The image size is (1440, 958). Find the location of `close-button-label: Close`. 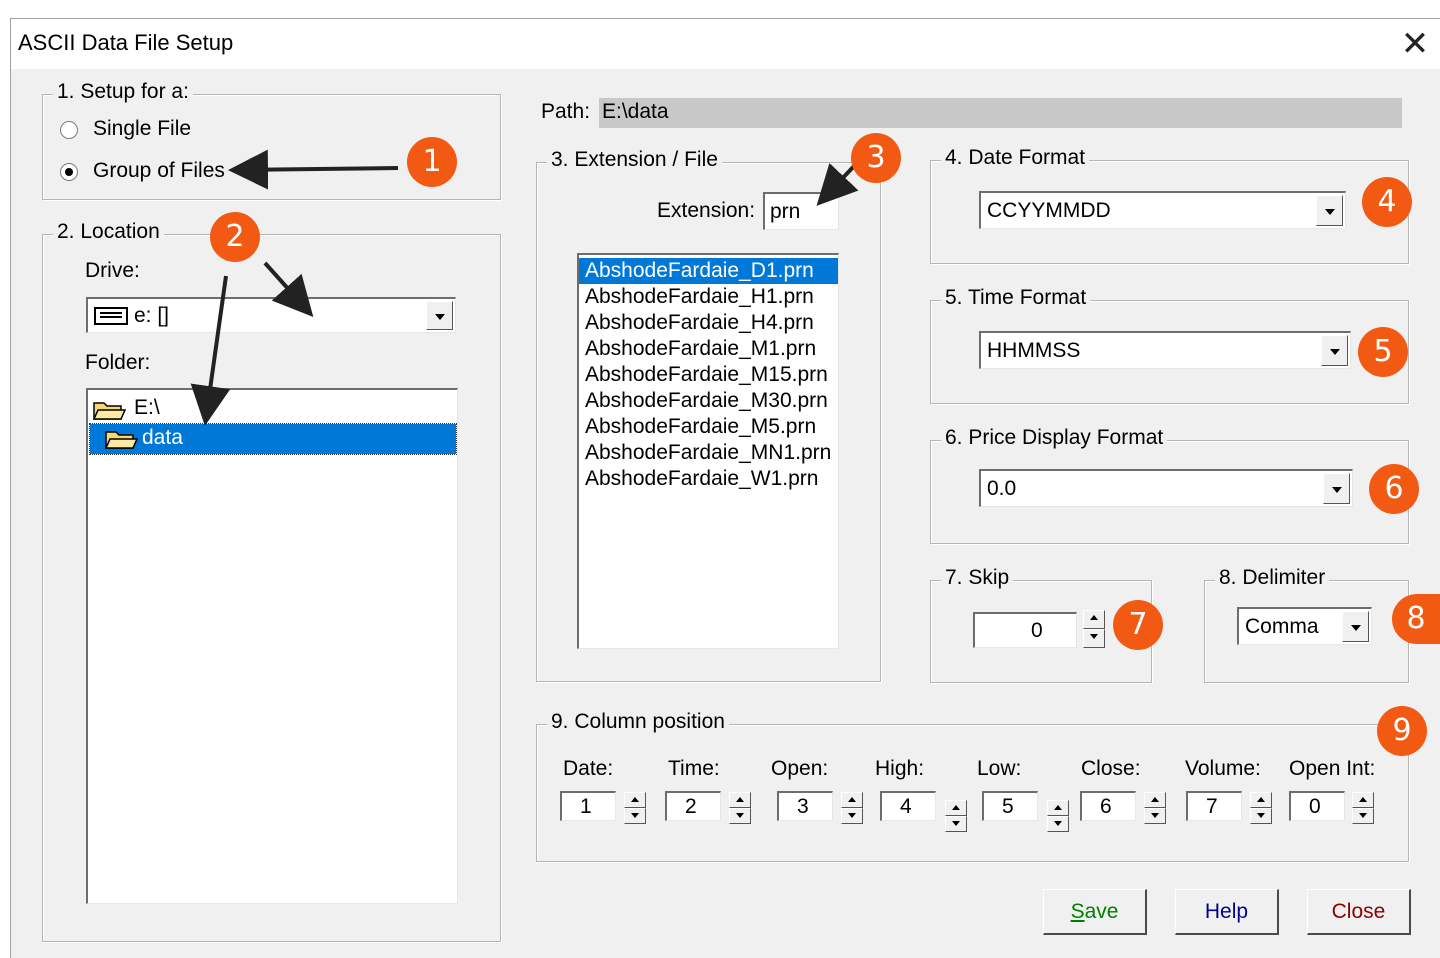

close-button-label: Close is located at coordinates (1358, 911).